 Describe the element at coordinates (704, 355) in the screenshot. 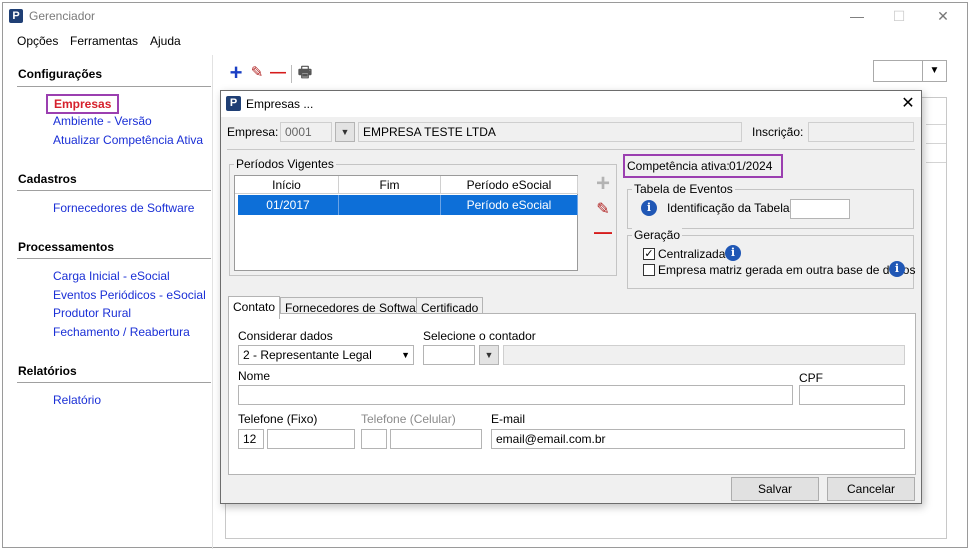

I see `contador-name-field` at that location.